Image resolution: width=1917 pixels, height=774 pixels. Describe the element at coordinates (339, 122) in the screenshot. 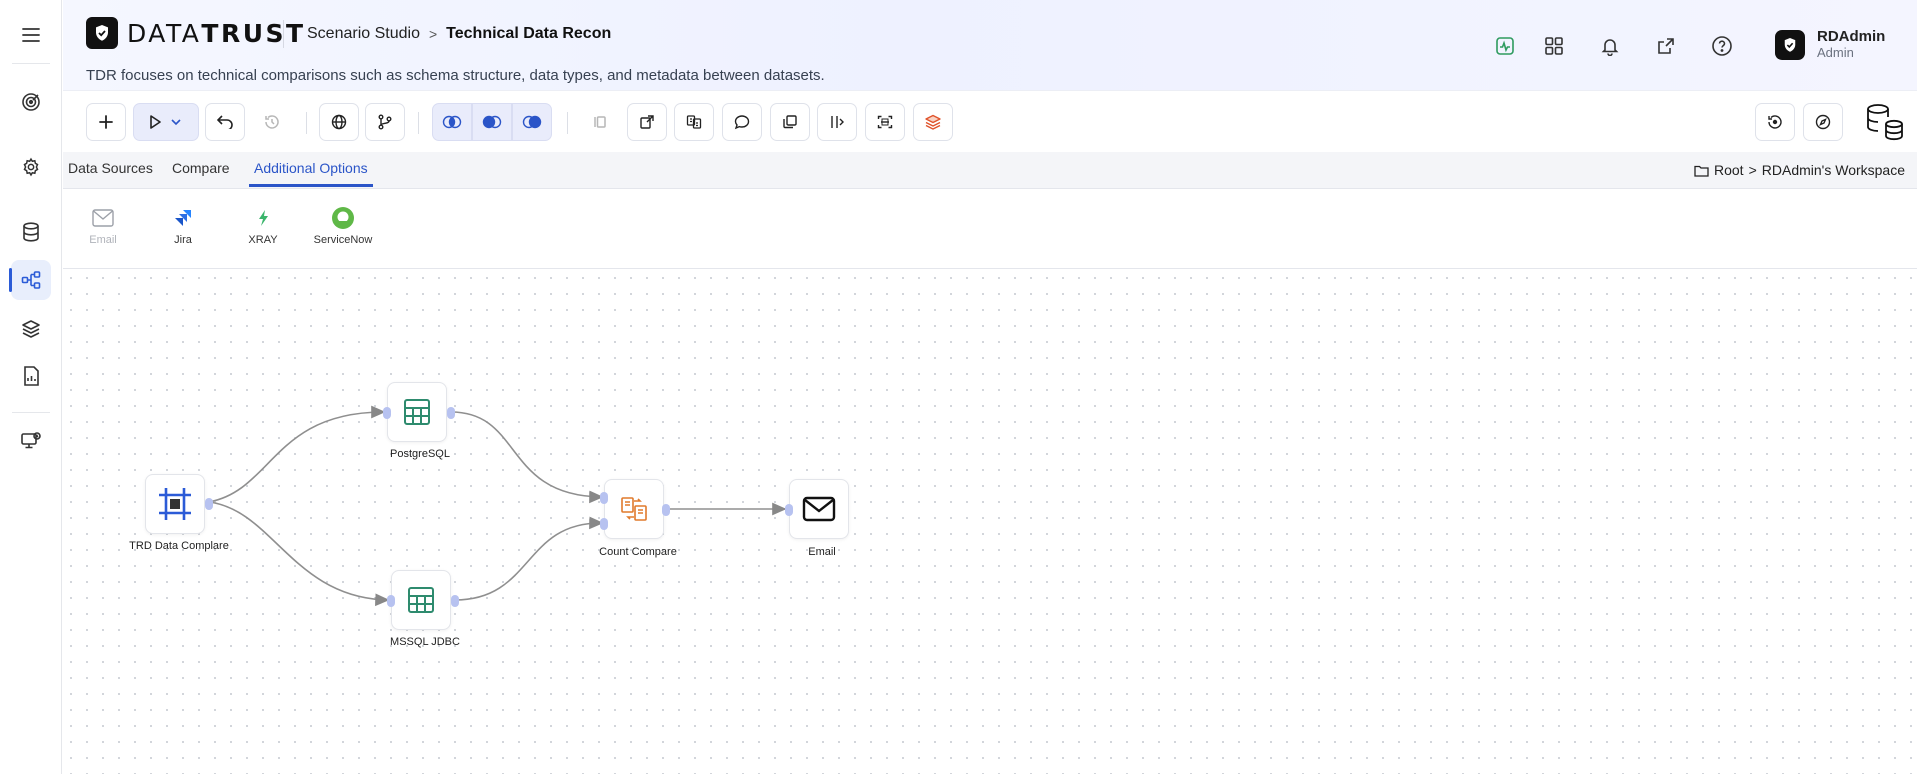

I see `globe-button` at that location.